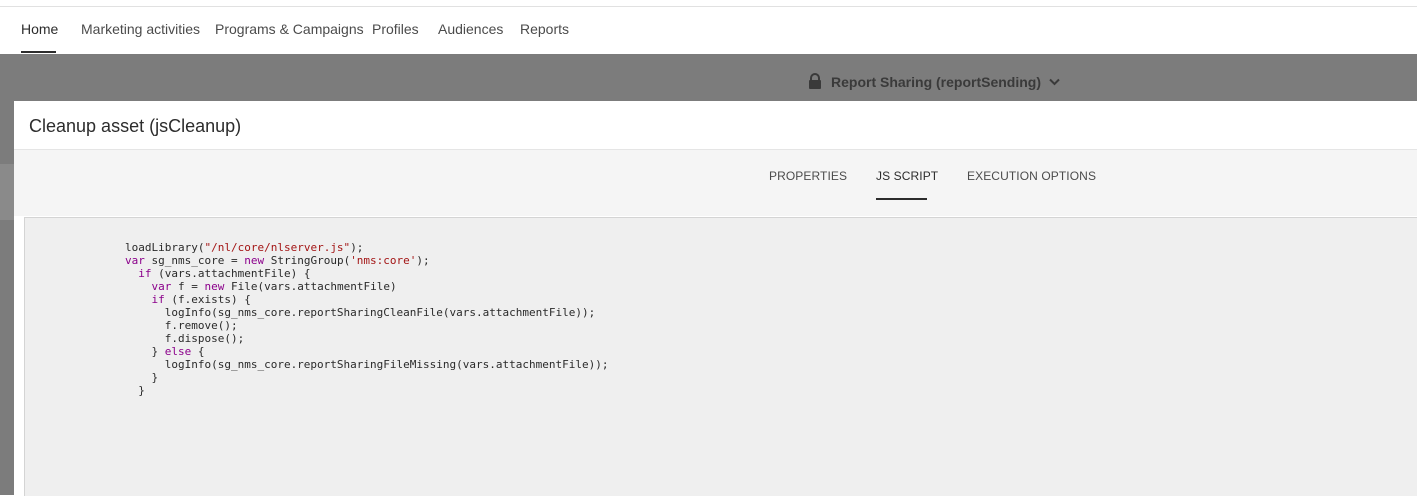 The height and width of the screenshot is (496, 1417). What do you see at coordinates (231, 273) in the screenshot?
I see `code-token: (vars.attachmentFile) {` at bounding box center [231, 273].